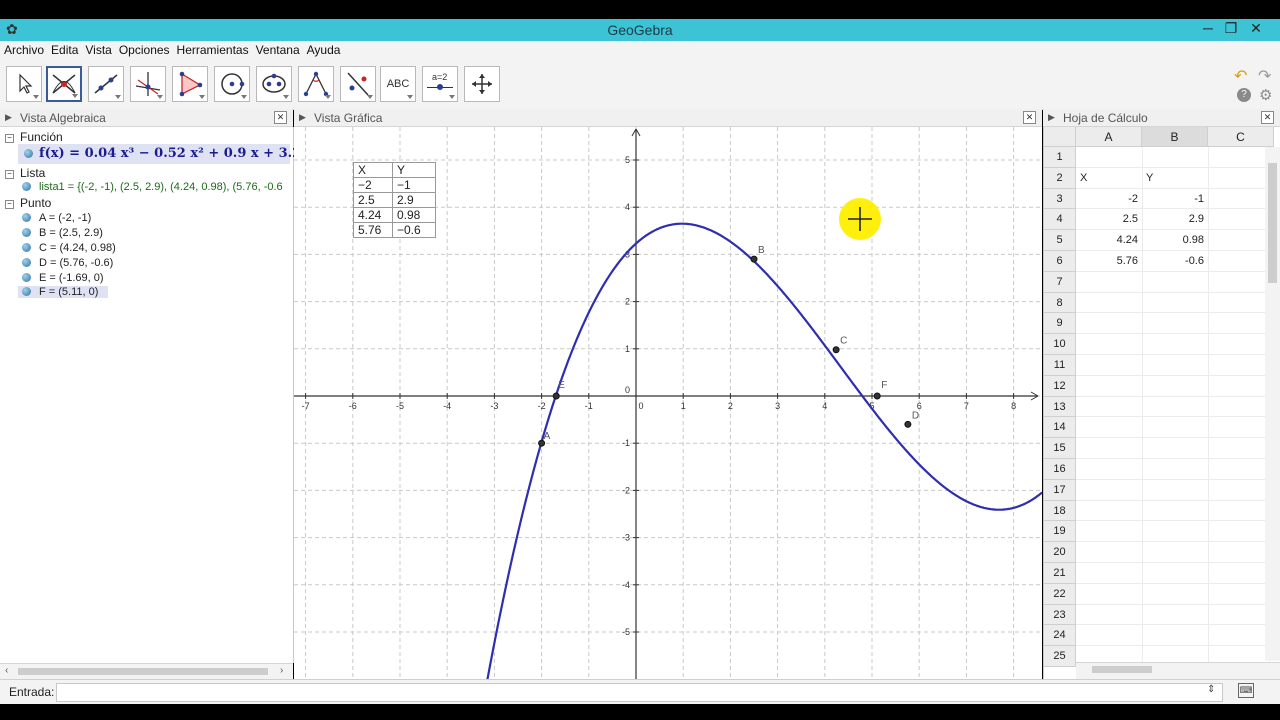 The height and width of the screenshot is (720, 1280). I want to click on scroll-left-icon: ‹, so click(6, 670).